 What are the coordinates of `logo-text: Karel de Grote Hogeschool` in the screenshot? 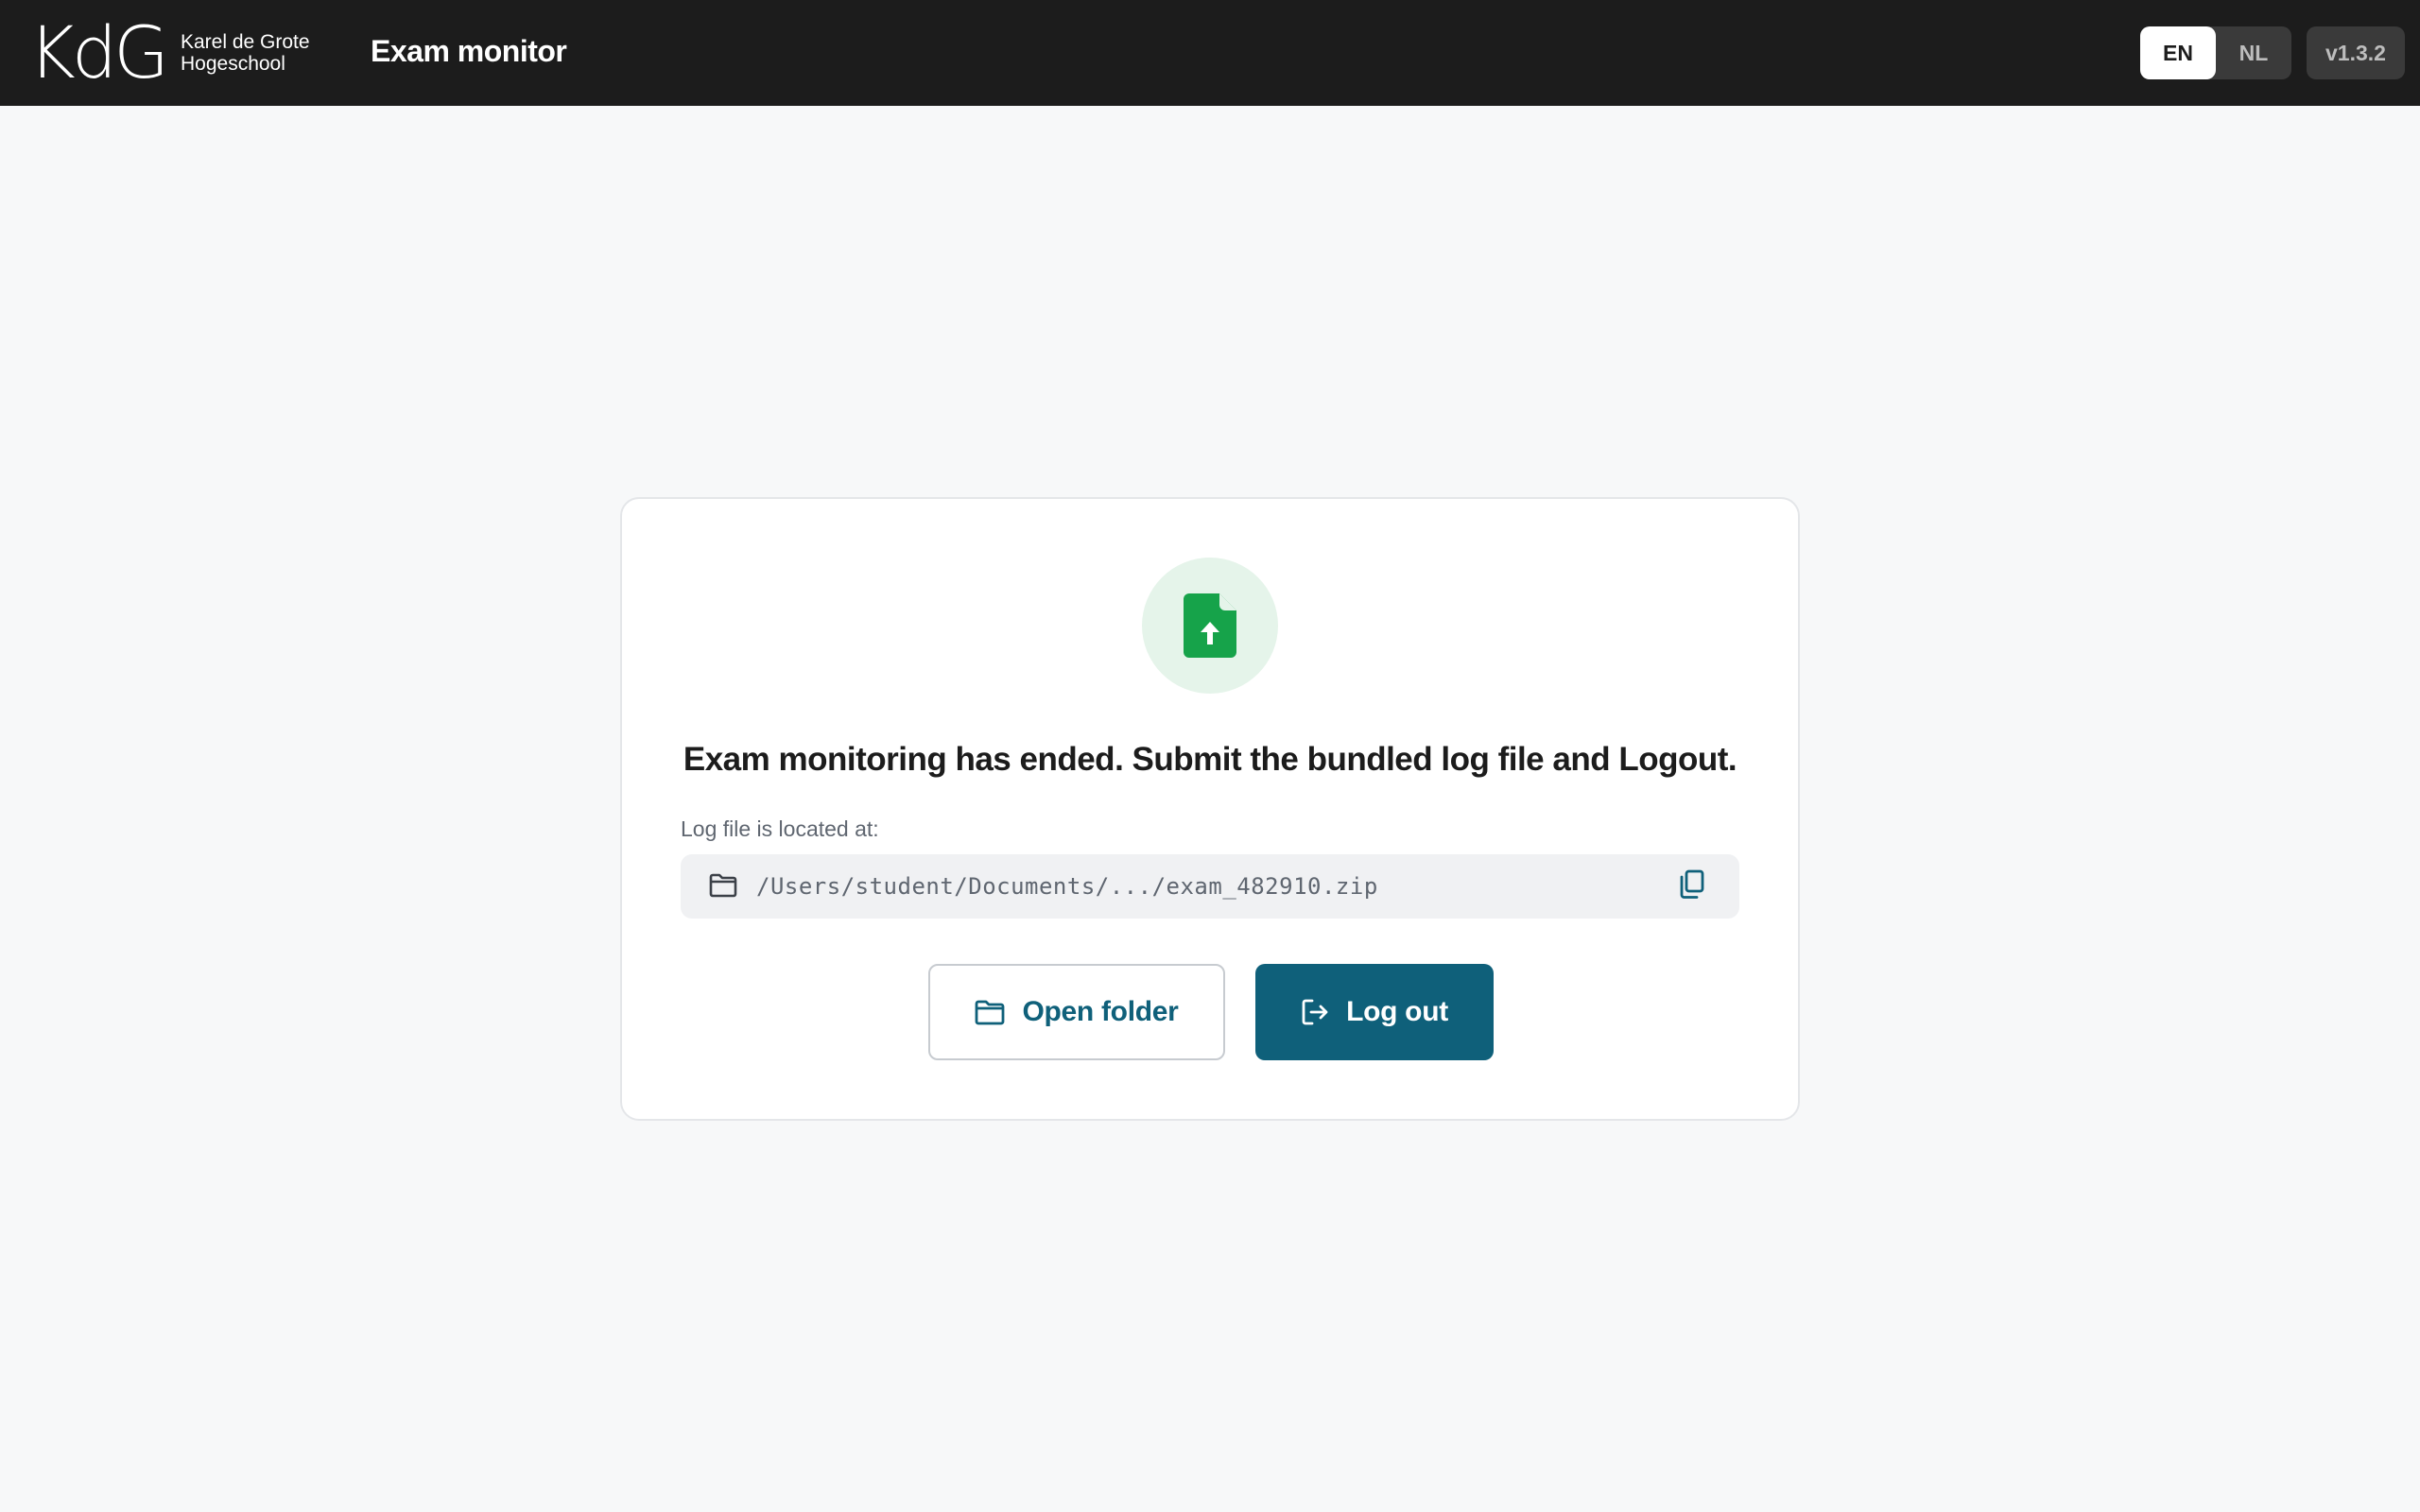 It's located at (245, 53).